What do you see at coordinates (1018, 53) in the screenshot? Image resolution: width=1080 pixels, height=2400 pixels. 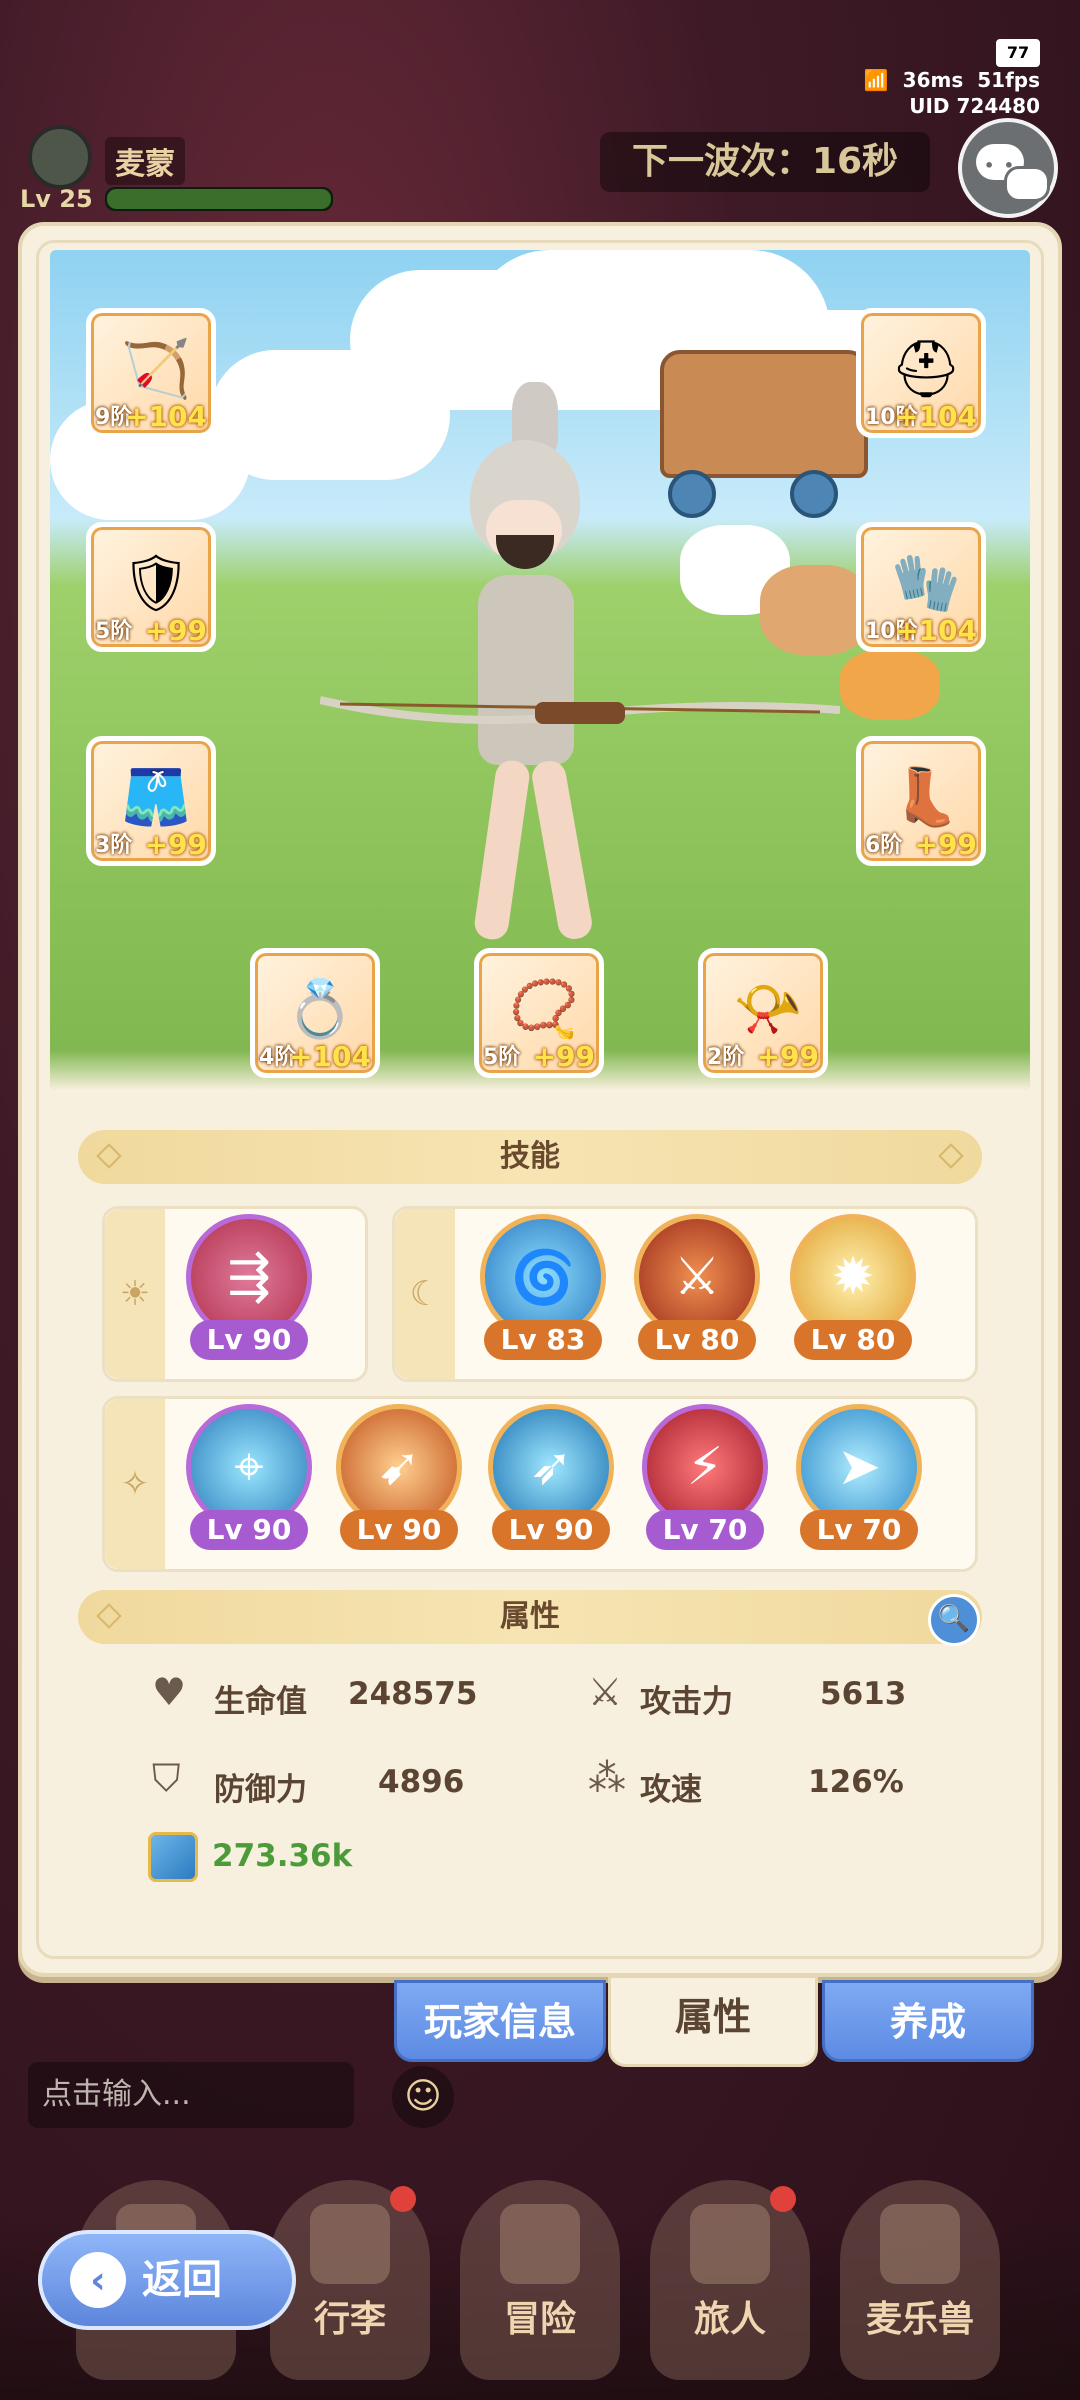 I see `battery-icon: 77` at bounding box center [1018, 53].